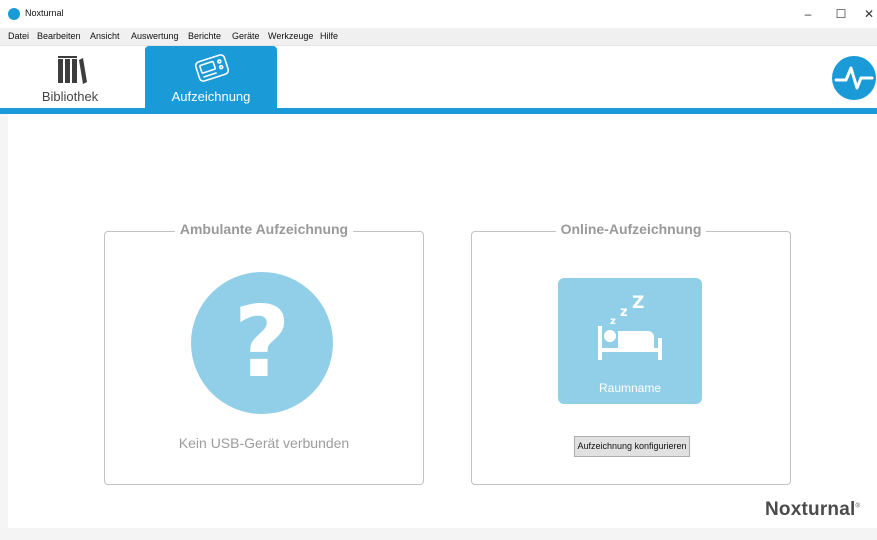 This screenshot has width=877, height=540. Describe the element at coordinates (854, 78) in the screenshot. I see `noxturnal-logo-icon` at that location.